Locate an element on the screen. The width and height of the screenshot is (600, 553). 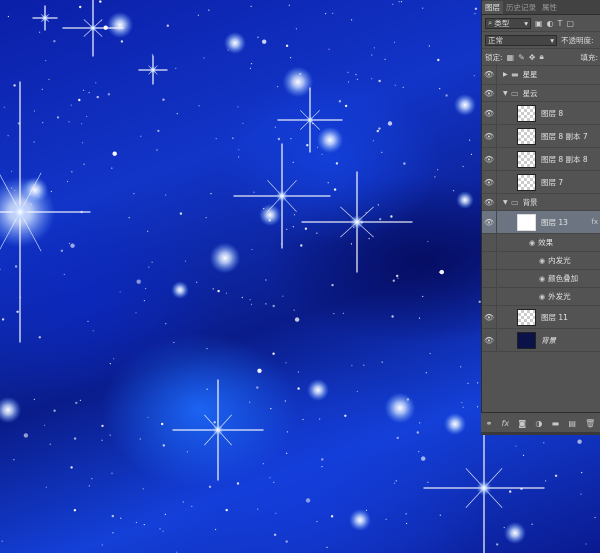
blend-mode-select: 正常 ▾ is located at coordinates (521, 40).